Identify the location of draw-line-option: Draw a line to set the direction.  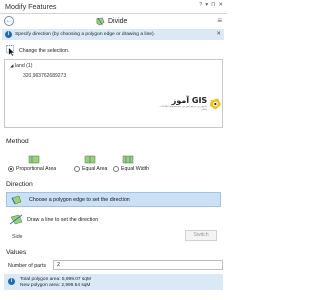
(54, 219).